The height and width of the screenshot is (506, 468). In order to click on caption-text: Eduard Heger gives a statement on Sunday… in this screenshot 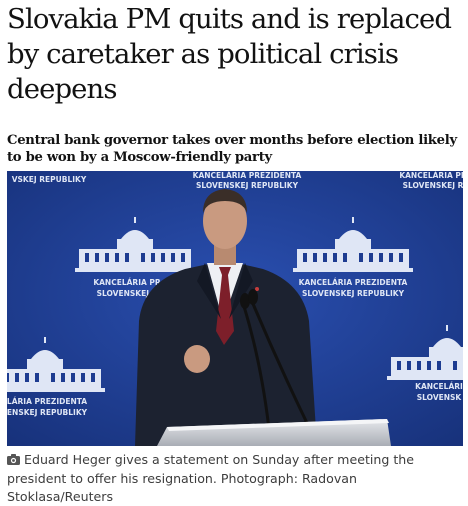, I will do `click(211, 478)`.